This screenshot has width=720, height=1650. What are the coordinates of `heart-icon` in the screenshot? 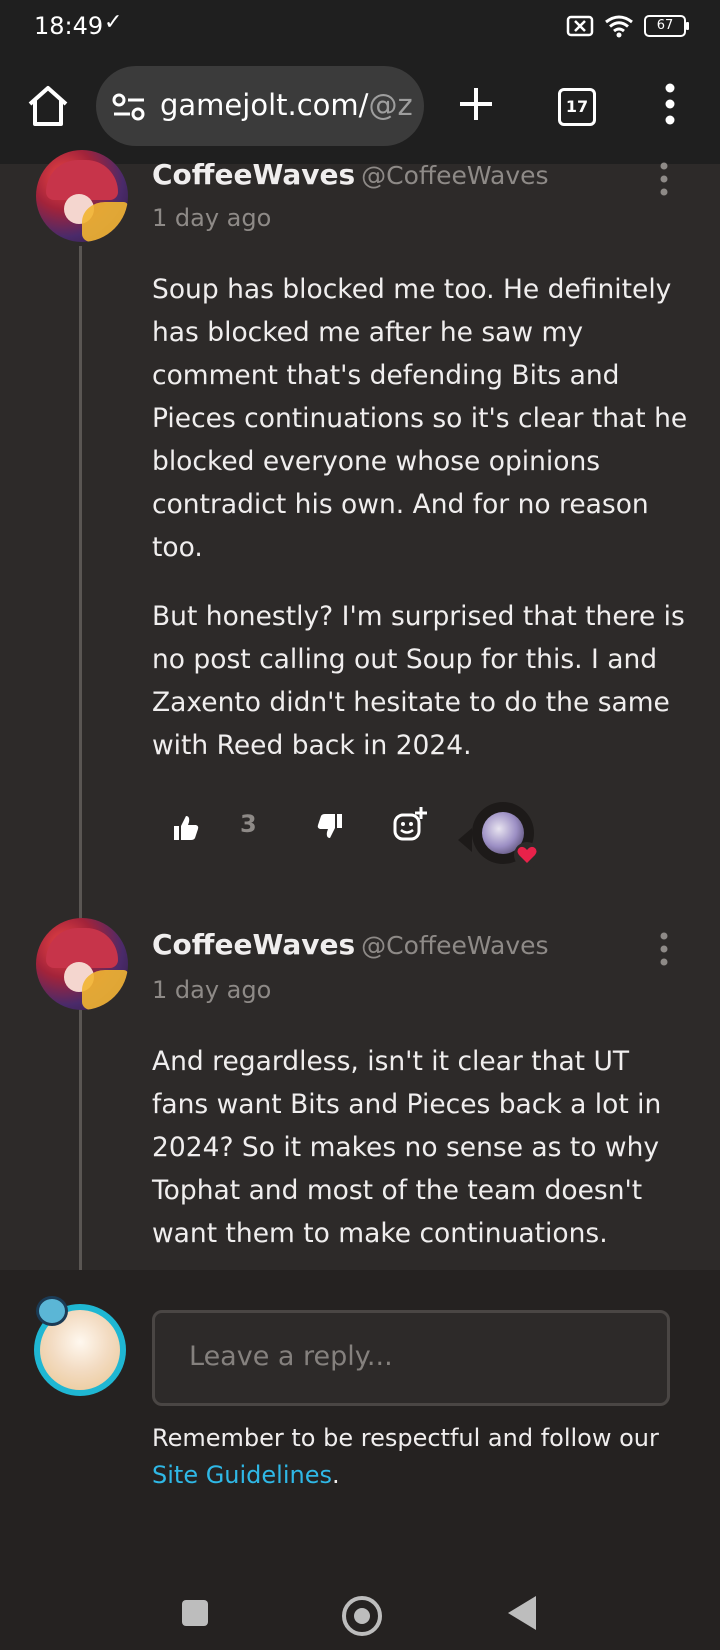 It's located at (527, 854).